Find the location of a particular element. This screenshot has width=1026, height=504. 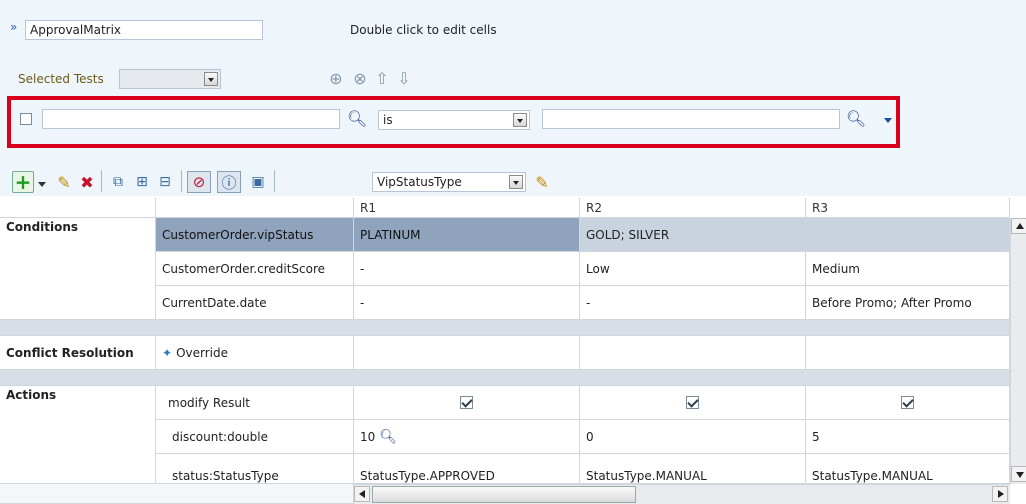

edit-bucket-icon: ✎ is located at coordinates (542, 182).